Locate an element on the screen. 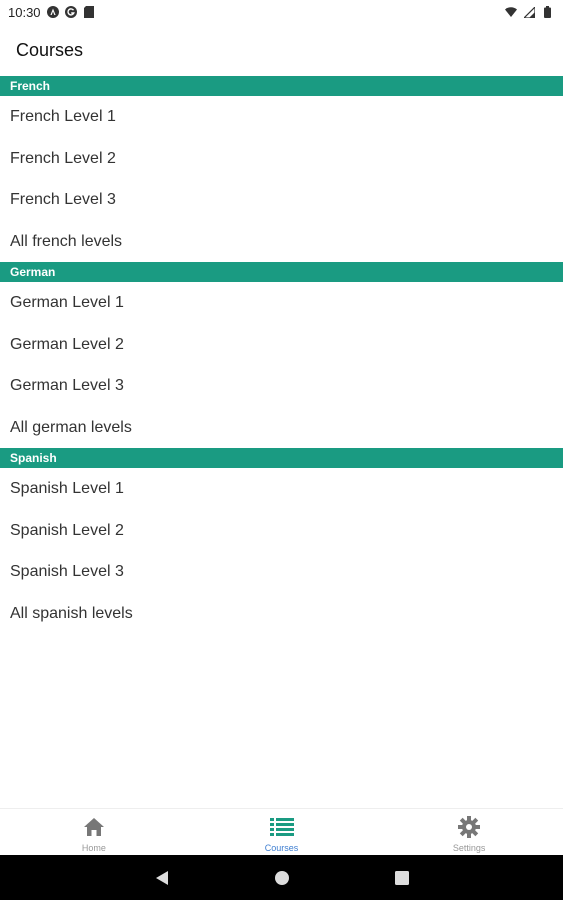  list-item: All german levels is located at coordinates (281, 428).